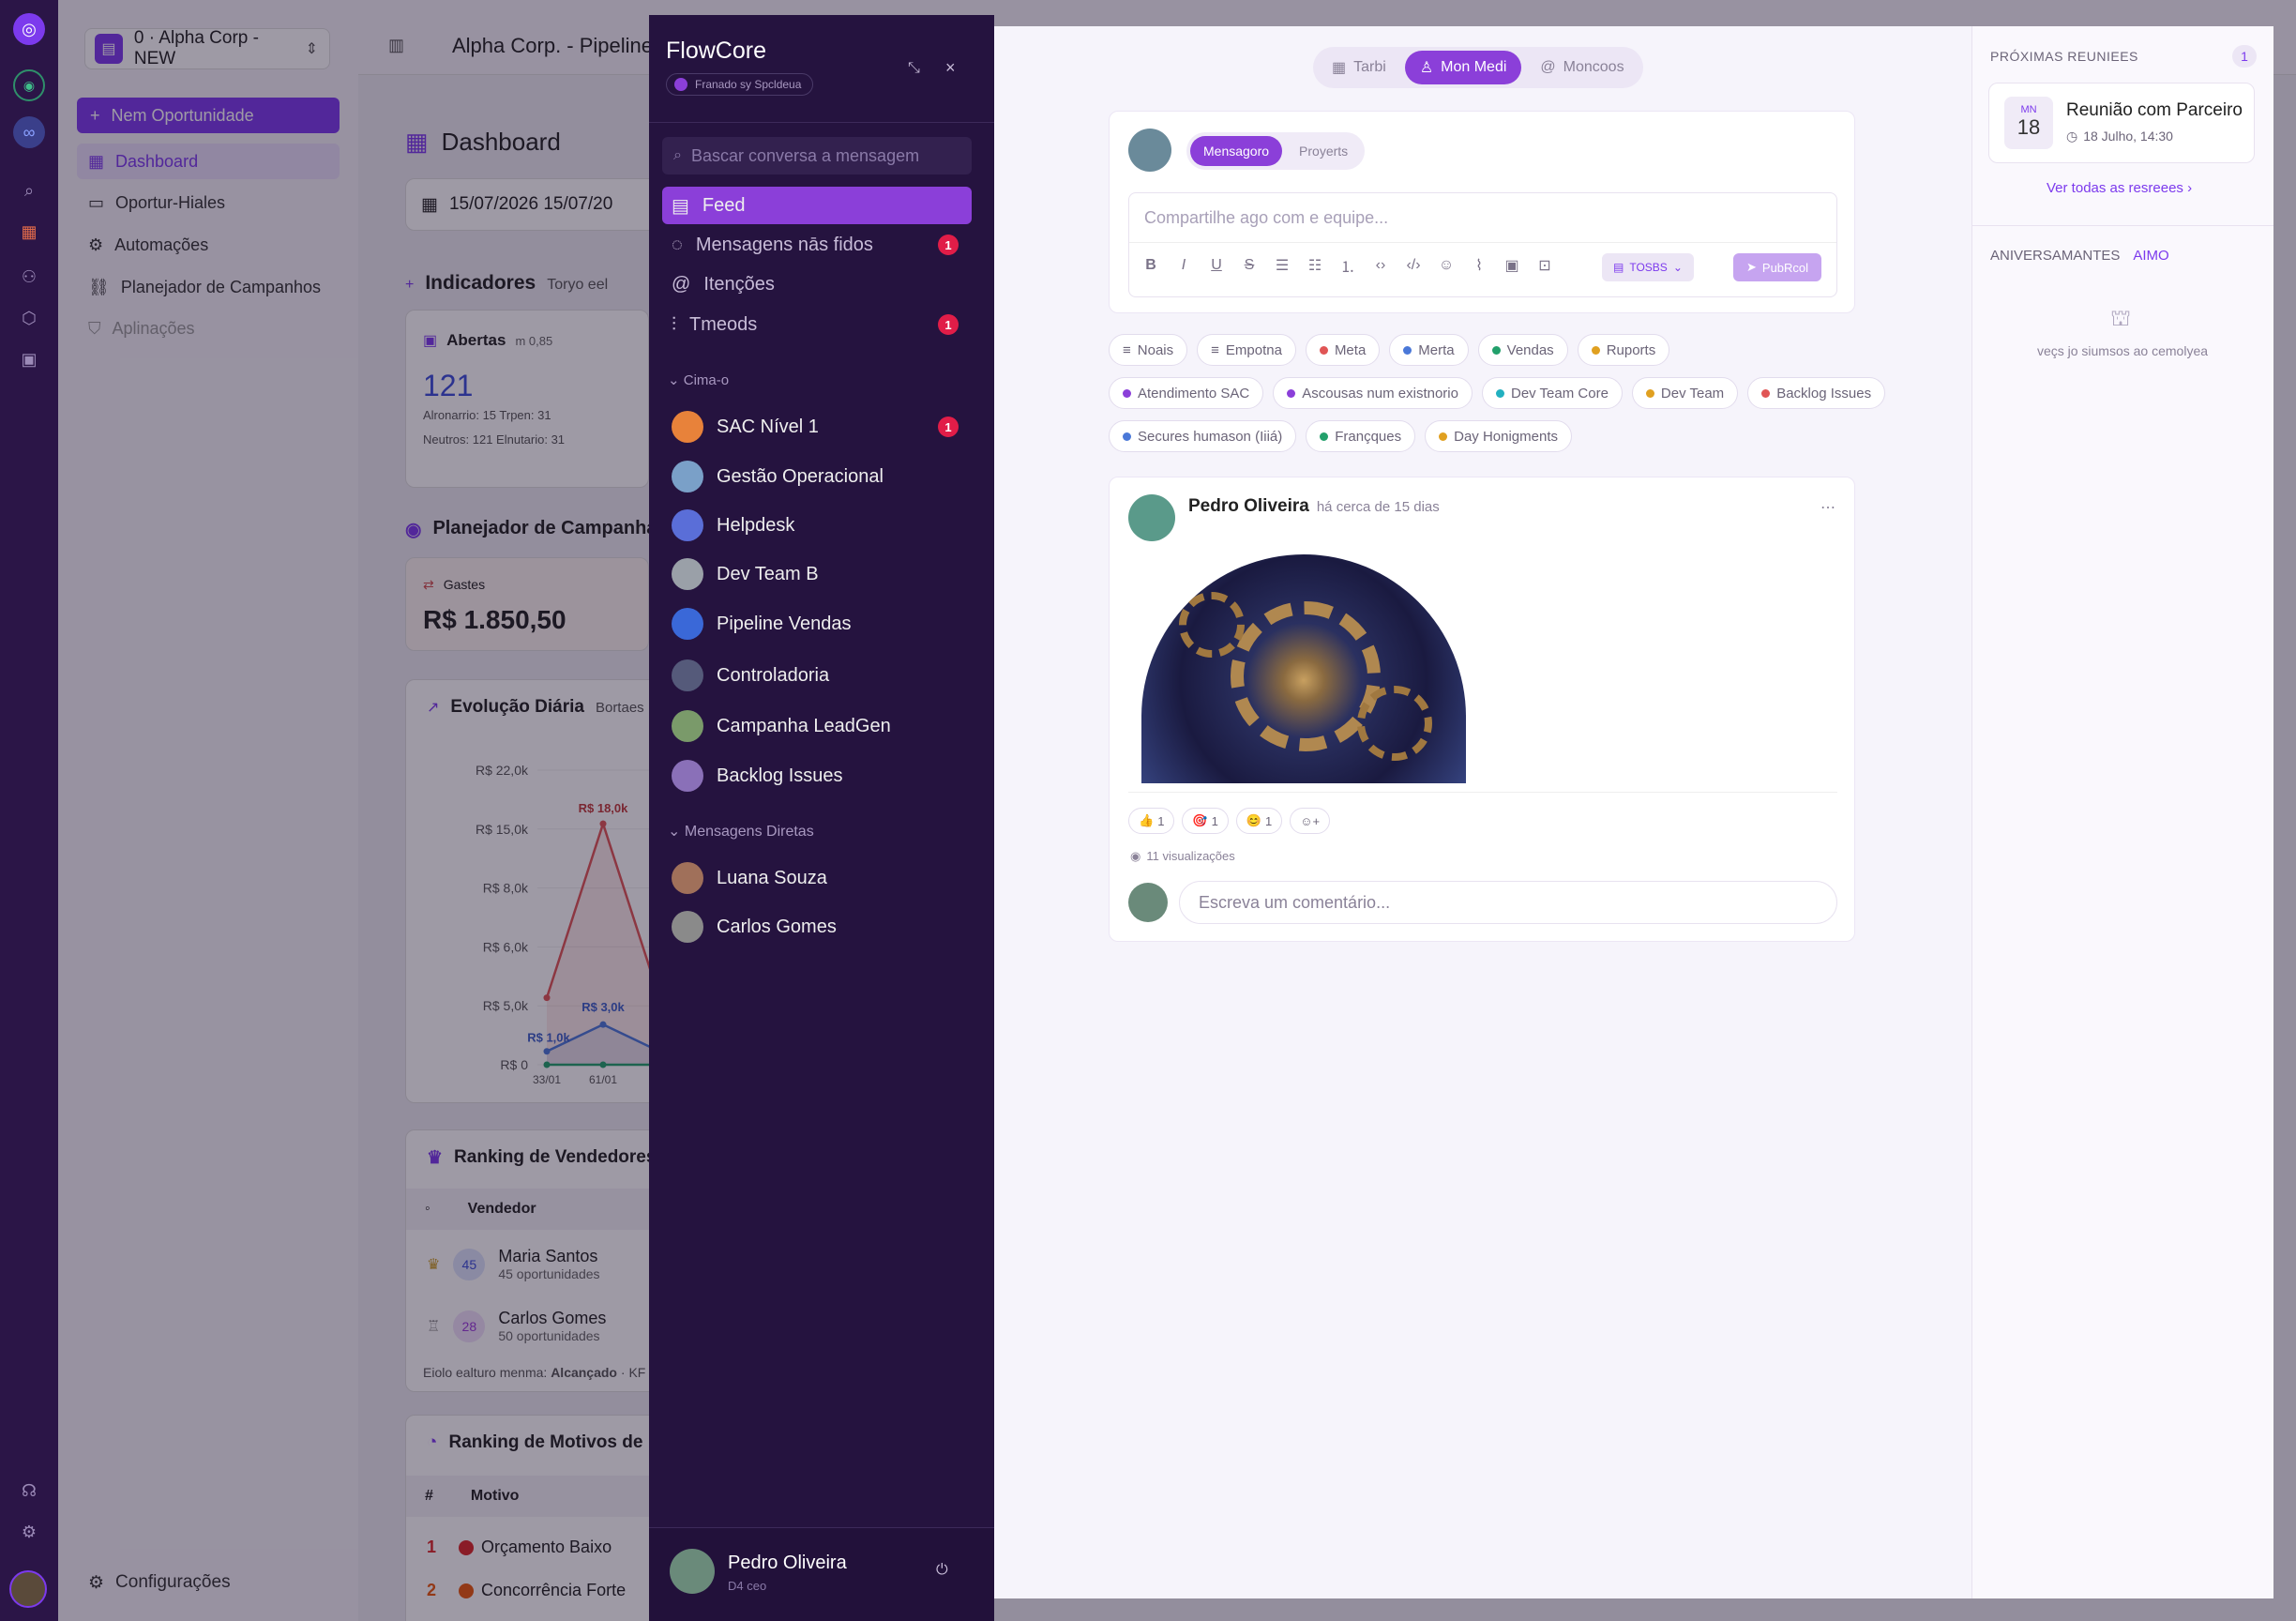 This screenshot has height=1621, width=2296. I want to click on channel-item: SAC Nível 1 1, so click(817, 426).